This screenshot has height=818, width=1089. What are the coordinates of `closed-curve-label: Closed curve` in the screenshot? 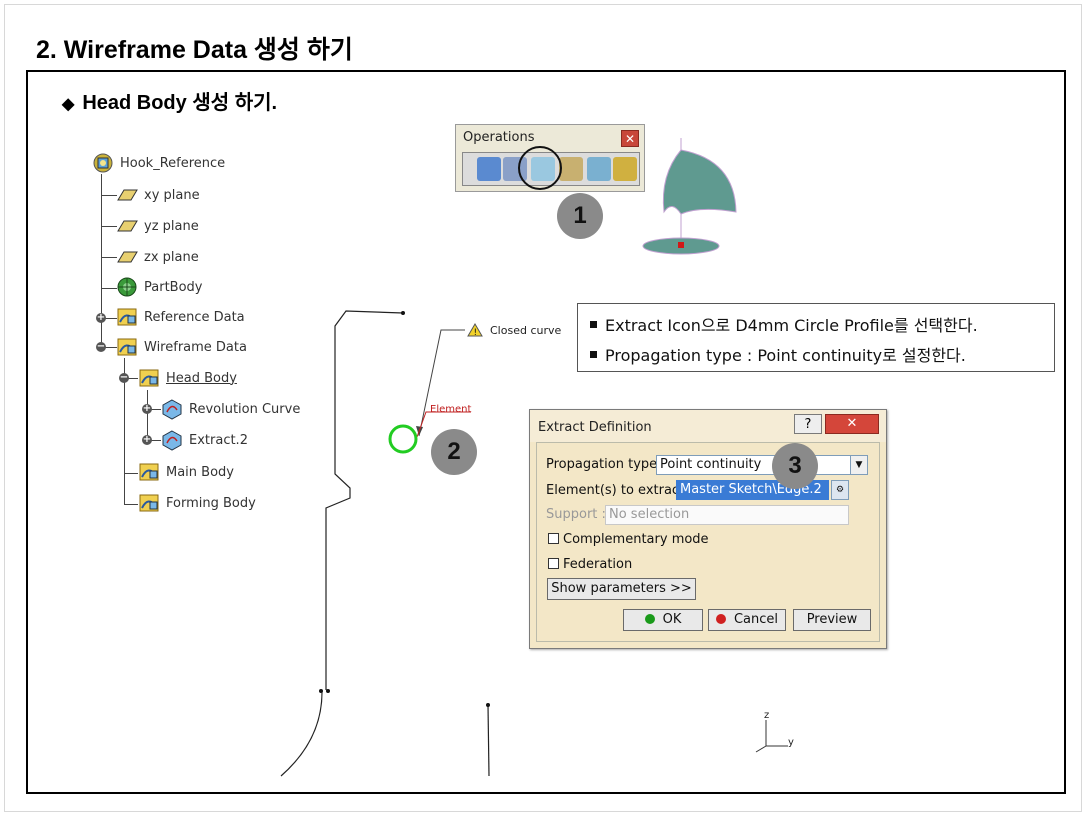 It's located at (526, 330).